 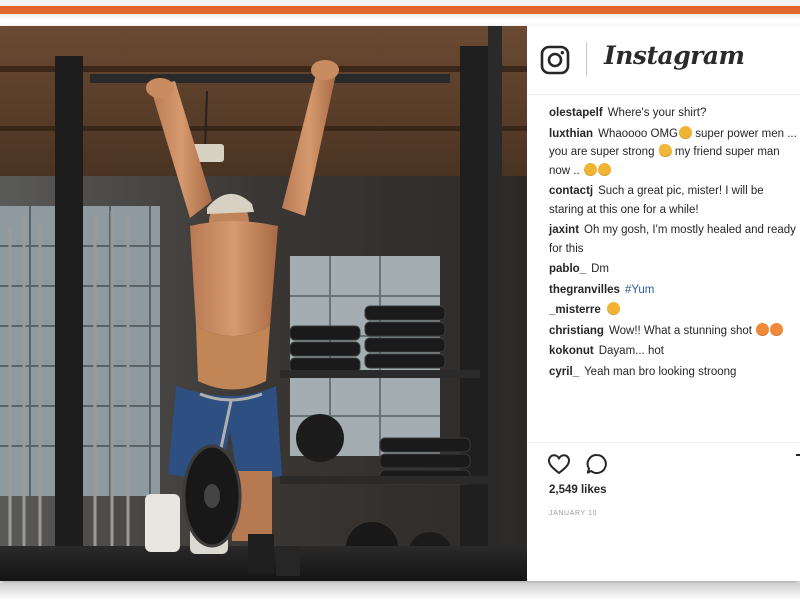 I want to click on comment-item: olestapelf Where's your shirt?, so click(x=674, y=113).